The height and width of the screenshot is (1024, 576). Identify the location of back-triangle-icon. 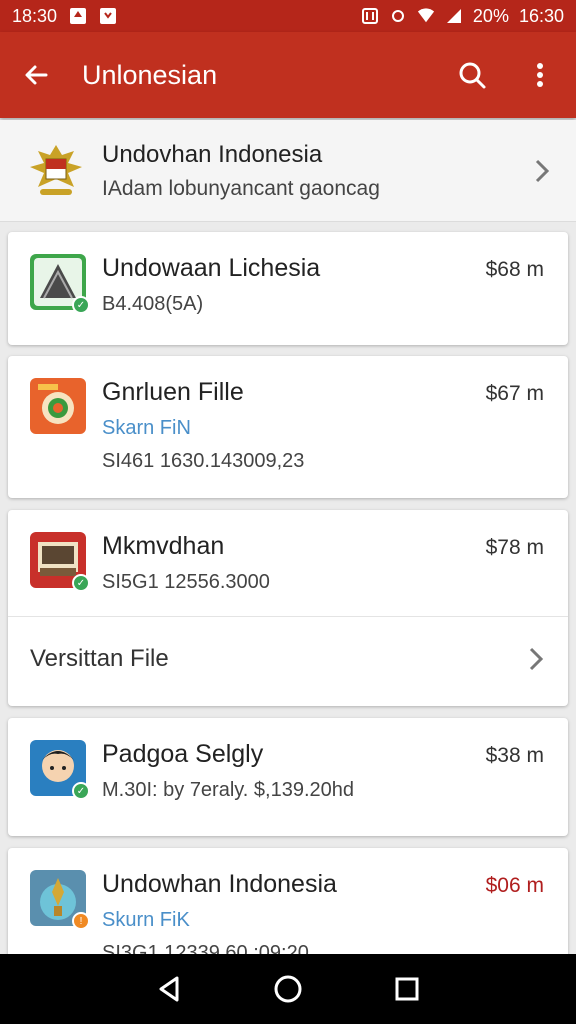
(169, 989).